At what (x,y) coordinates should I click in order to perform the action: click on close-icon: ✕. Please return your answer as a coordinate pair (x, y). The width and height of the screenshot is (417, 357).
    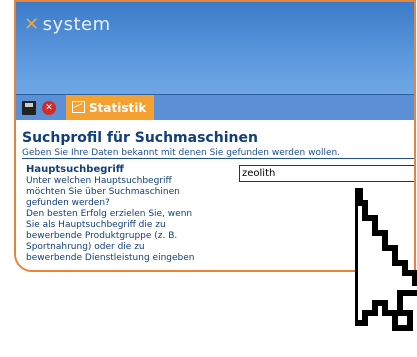
    Looking at the image, I should click on (49, 108).